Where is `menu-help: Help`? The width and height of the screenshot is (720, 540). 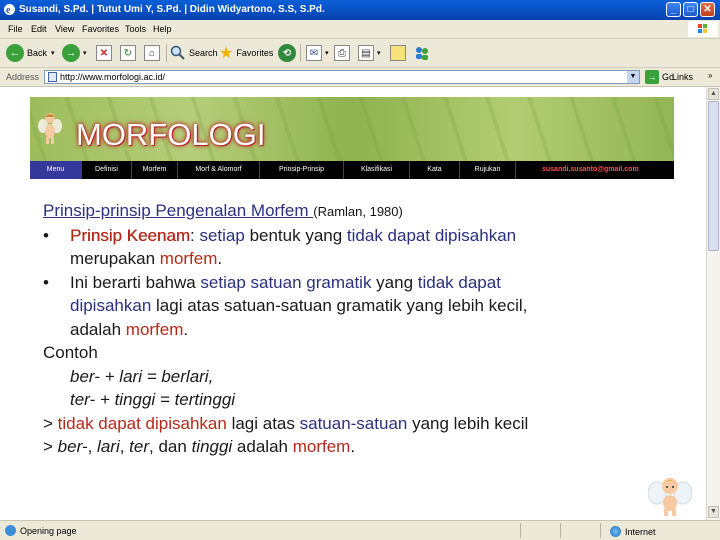 menu-help: Help is located at coordinates (162, 29).